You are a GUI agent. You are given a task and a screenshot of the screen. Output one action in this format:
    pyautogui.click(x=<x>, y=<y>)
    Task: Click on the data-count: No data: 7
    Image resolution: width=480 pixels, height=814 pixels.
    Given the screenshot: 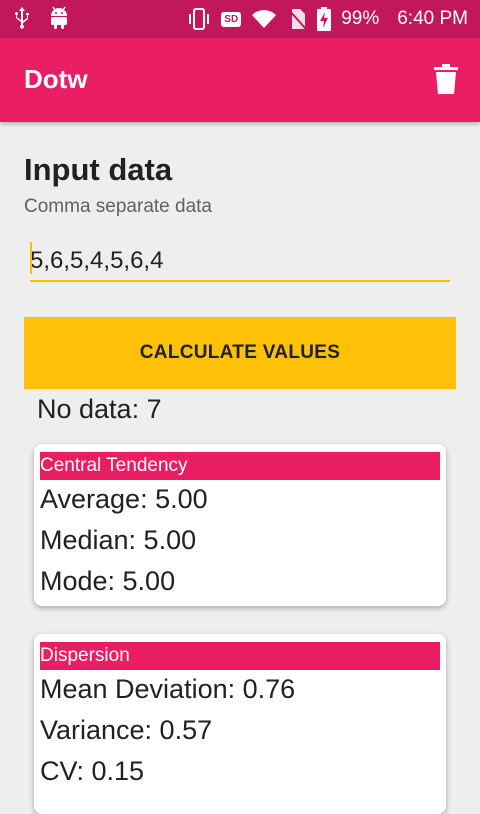 What is the action you would take?
    pyautogui.click(x=99, y=409)
    